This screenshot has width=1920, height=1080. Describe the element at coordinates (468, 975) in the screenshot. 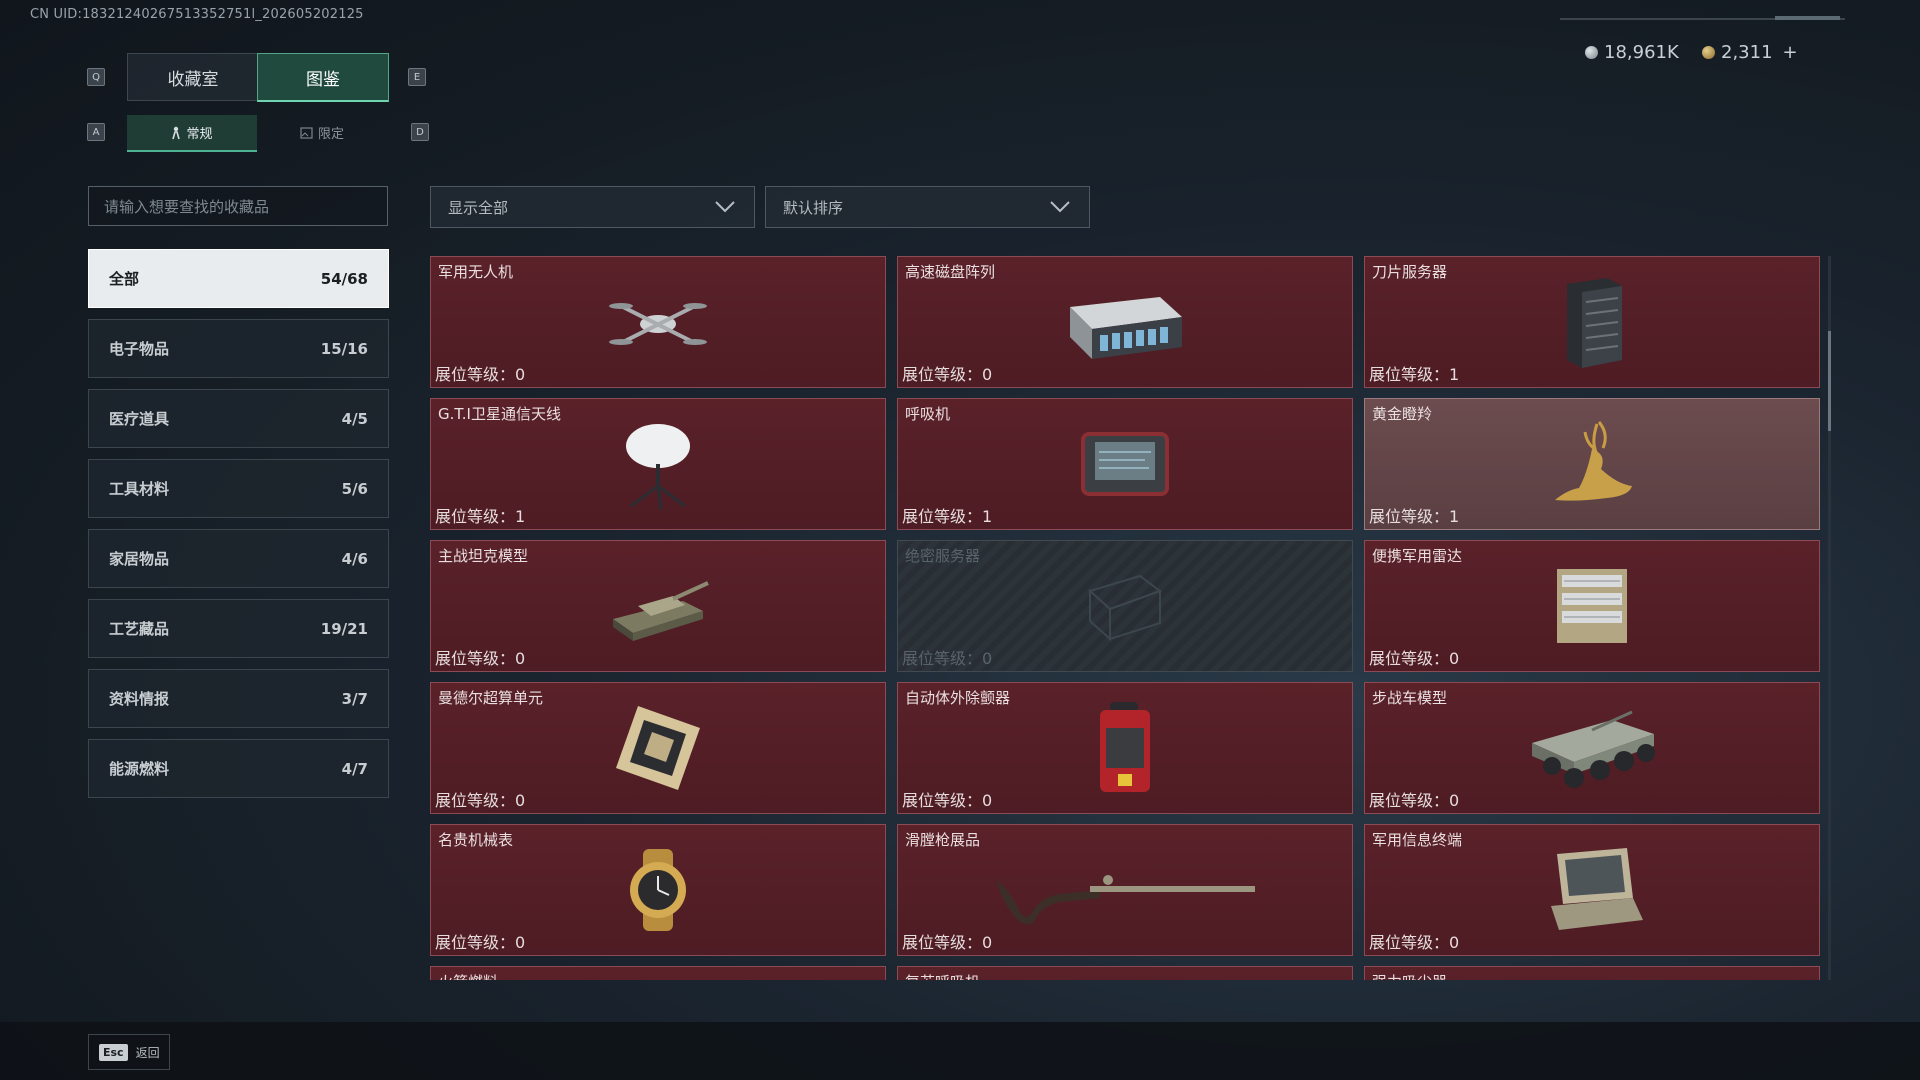

I see `item-name: 火箭燃料` at that location.